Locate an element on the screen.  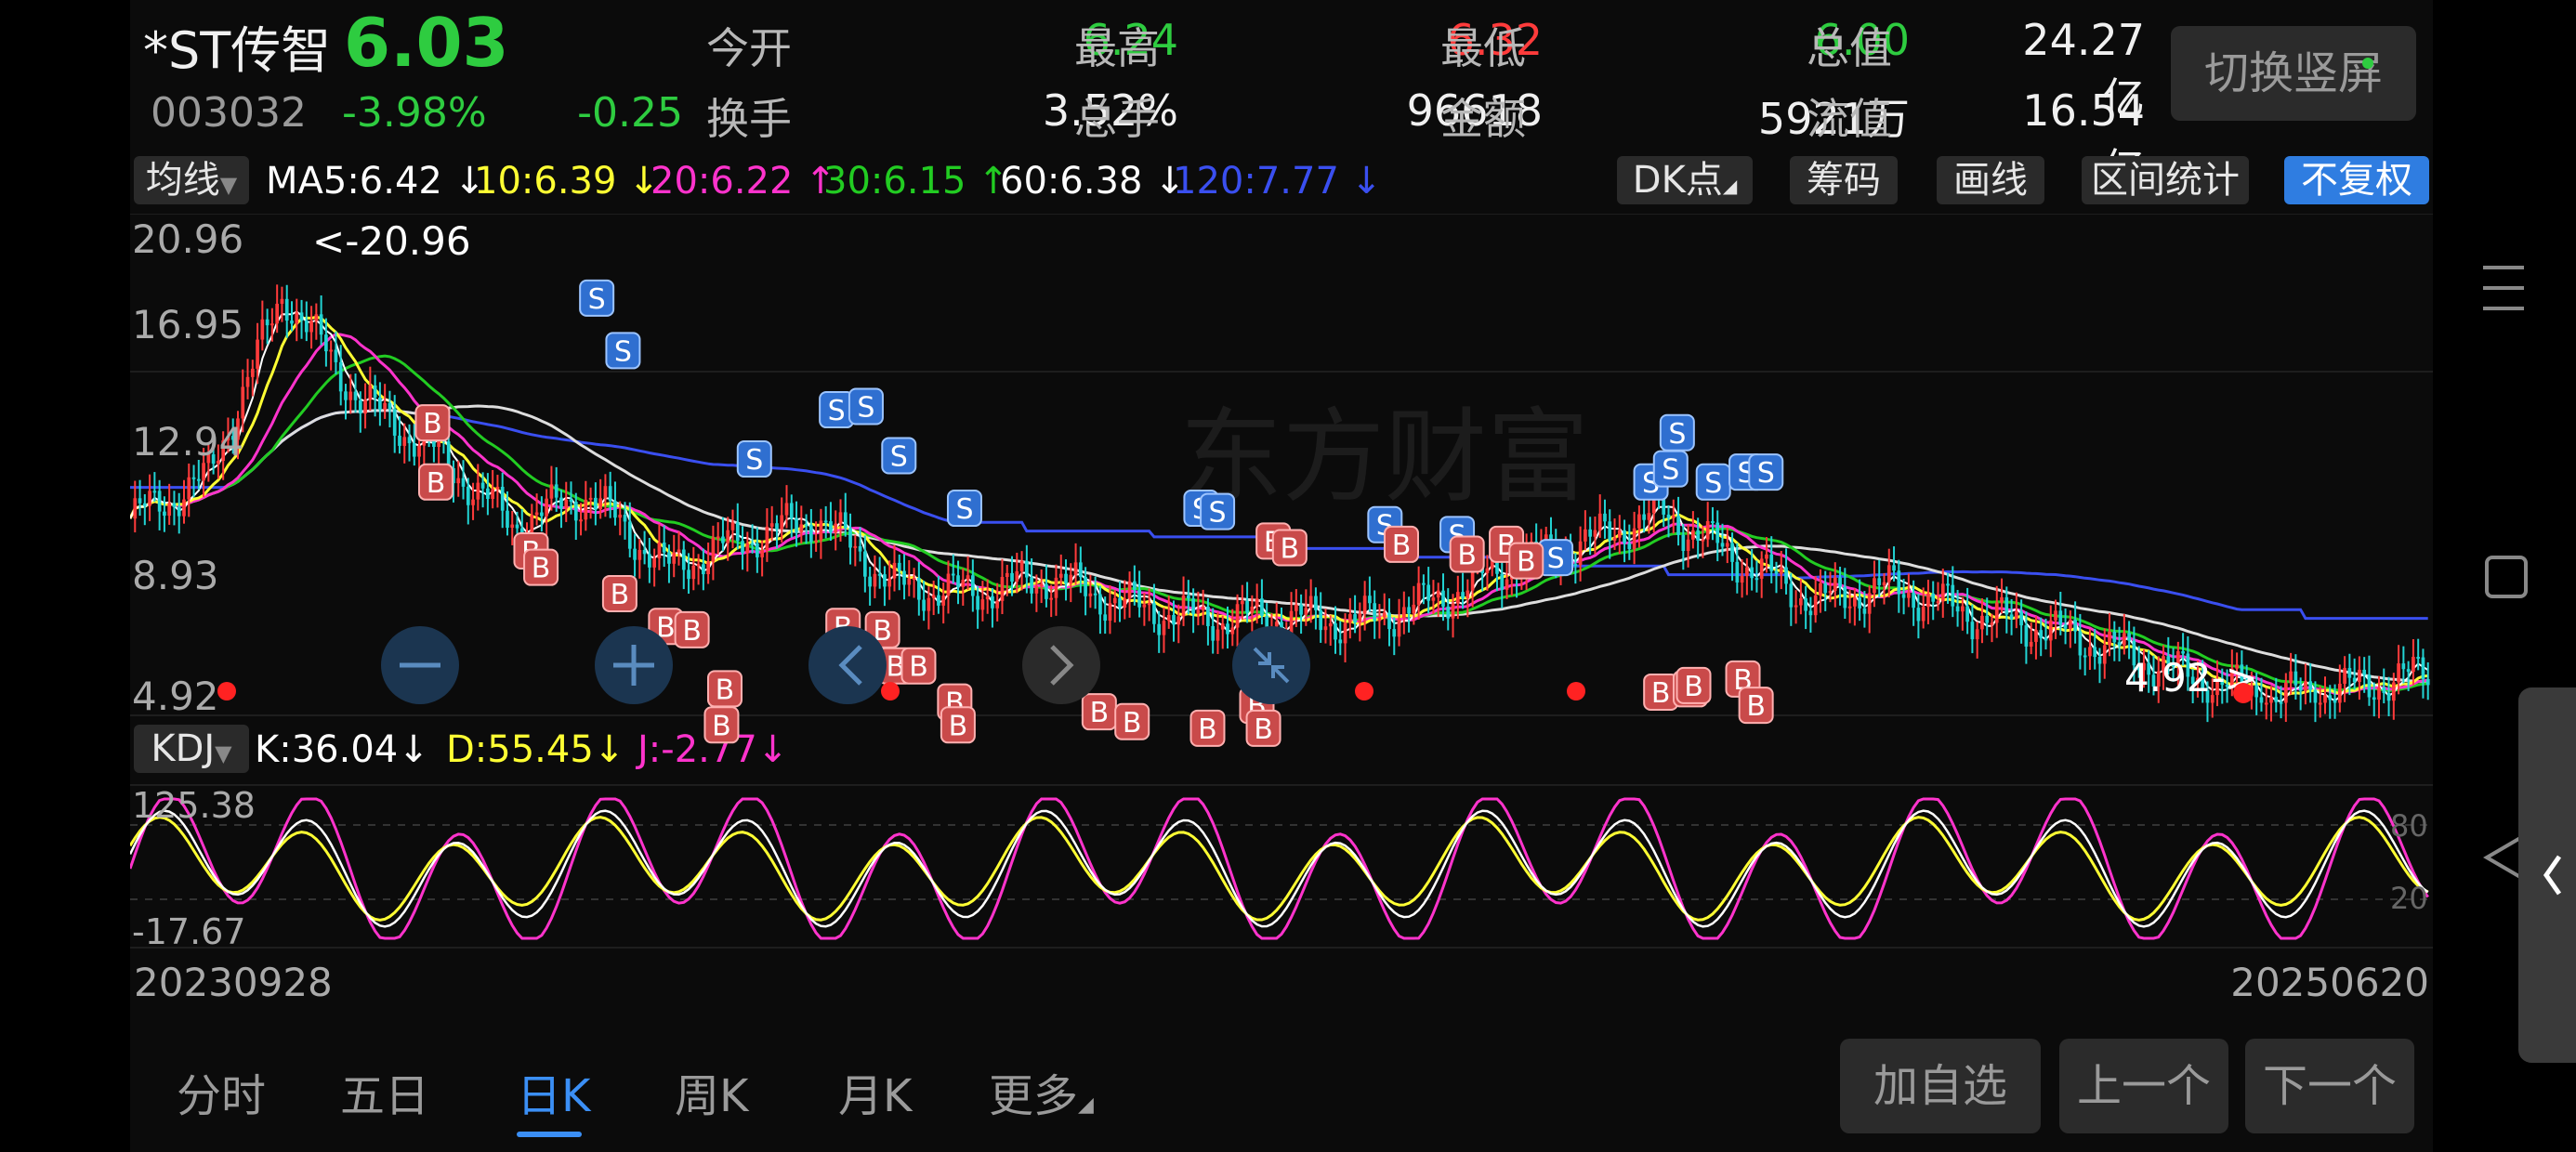
kdj-axis-20: 20 is located at coordinates (2409, 898).